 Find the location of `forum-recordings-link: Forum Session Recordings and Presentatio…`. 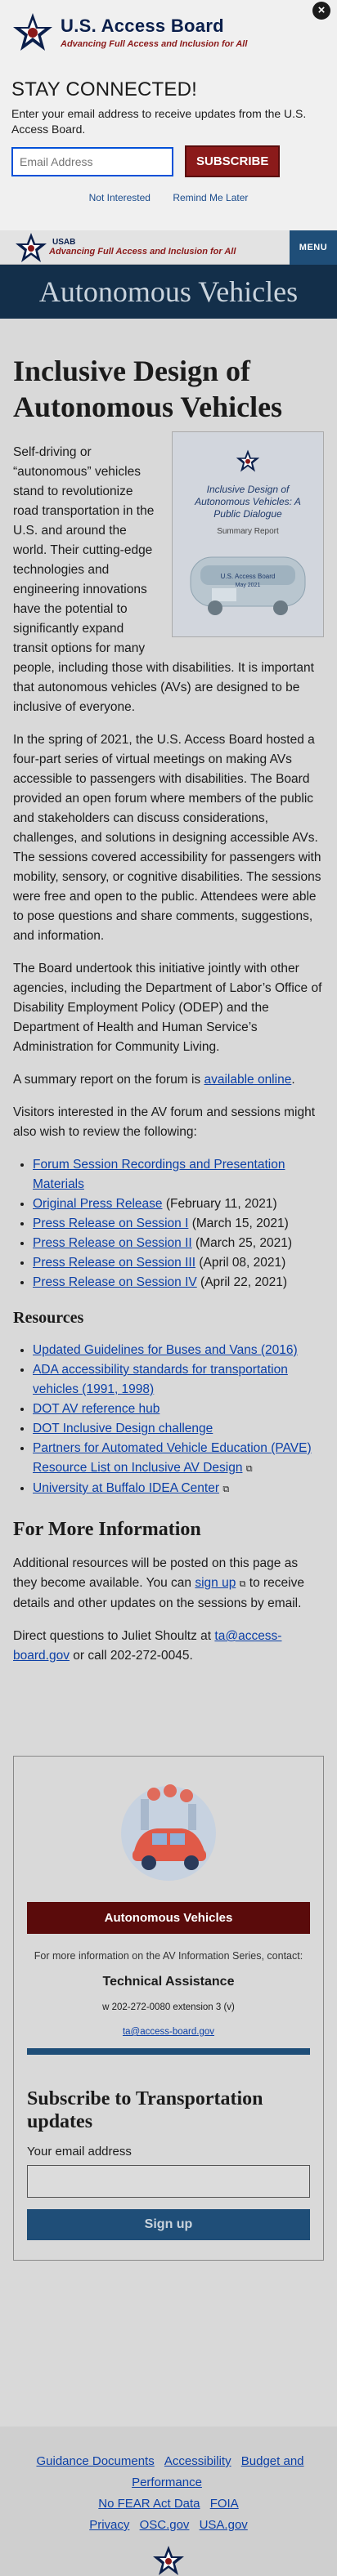

forum-recordings-link: Forum Session Recordings and Presentatio… is located at coordinates (159, 1175).